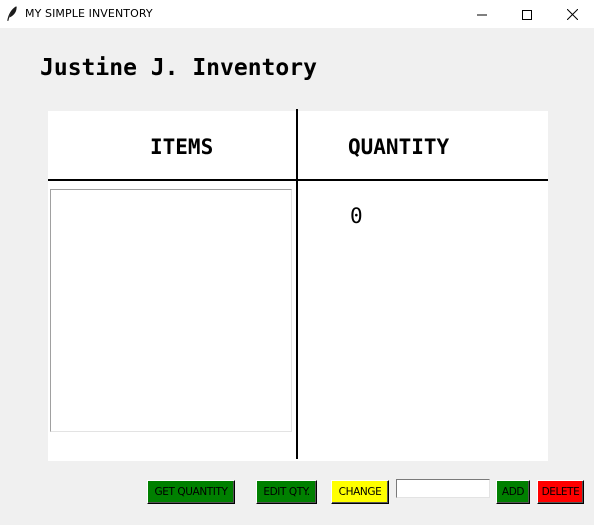 The height and width of the screenshot is (525, 594). I want to click on items-header: ITEMS, so click(182, 147).